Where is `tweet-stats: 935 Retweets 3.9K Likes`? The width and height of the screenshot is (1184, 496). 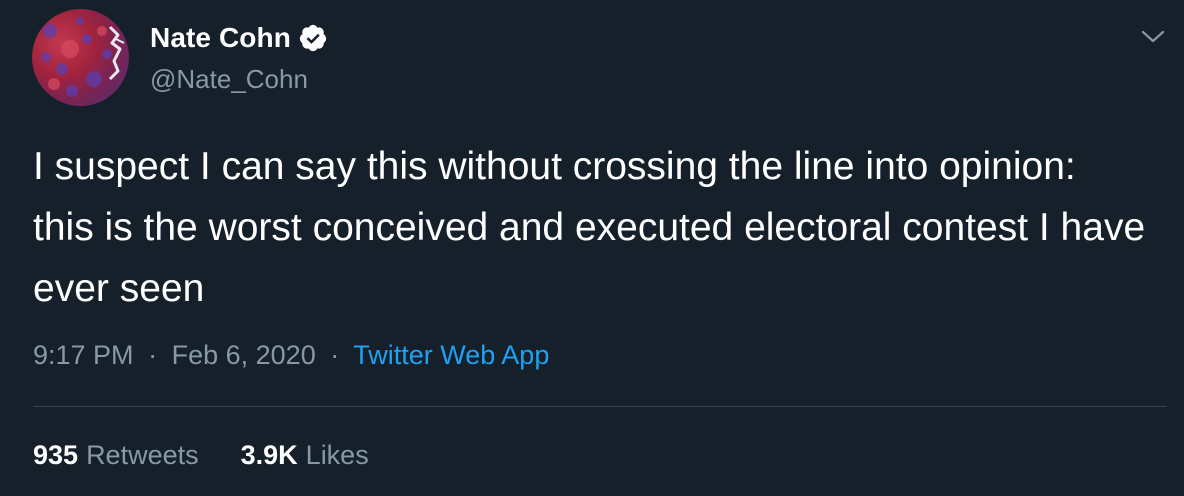
tweet-stats: 935 Retweets 3.9K Likes is located at coordinates (201, 455).